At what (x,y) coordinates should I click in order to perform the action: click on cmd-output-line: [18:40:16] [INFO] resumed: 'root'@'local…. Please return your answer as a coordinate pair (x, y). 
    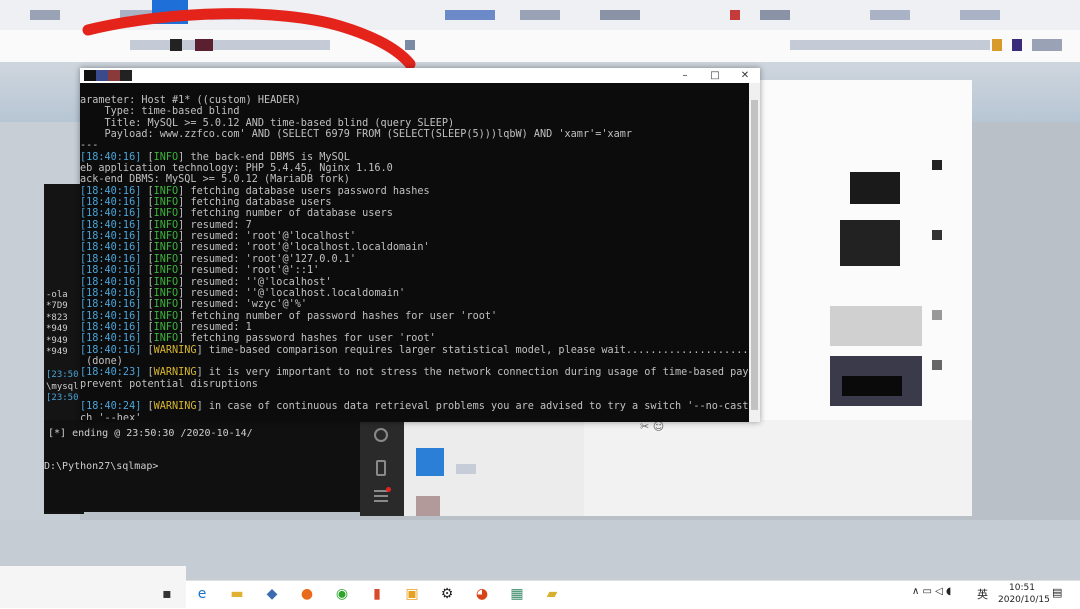
    Looking at the image, I should click on (414, 236).